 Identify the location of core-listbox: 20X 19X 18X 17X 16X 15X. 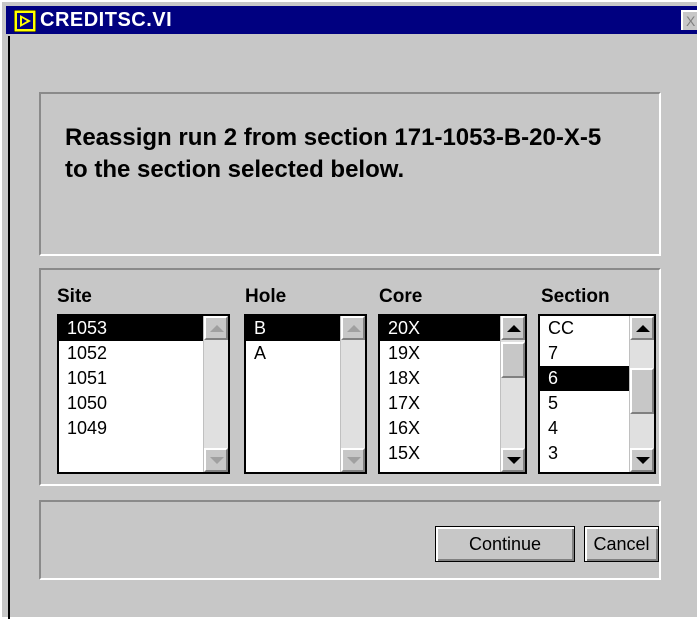
(452, 394).